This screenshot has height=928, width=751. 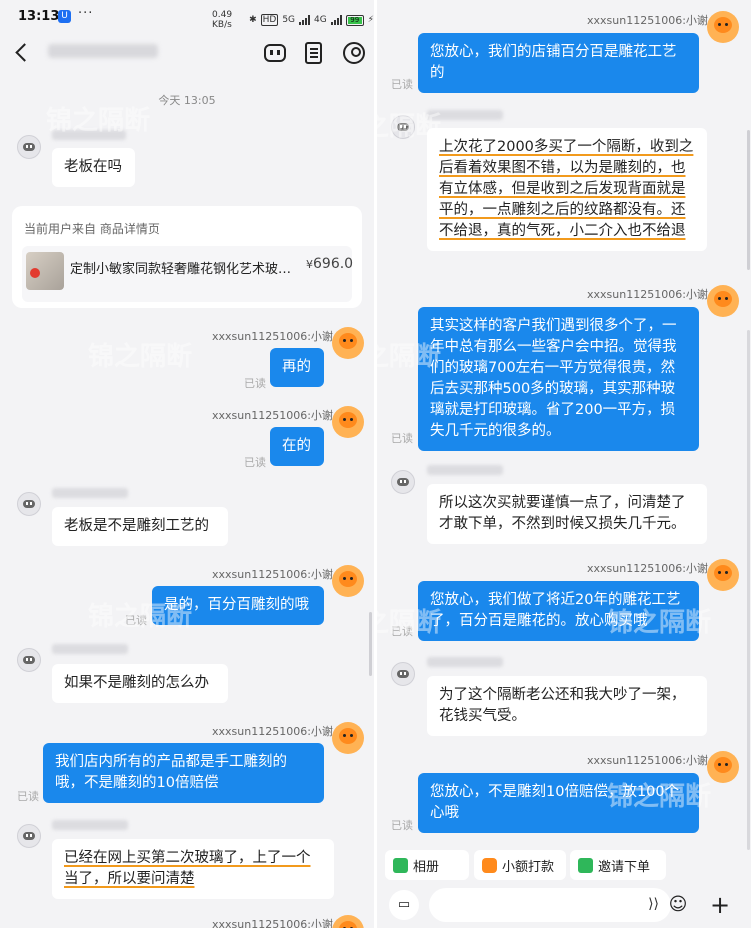 I want to click on status-icons: 0.49 KB/s ✱ HD 5G 4G 99 ⚡, so click(x=293, y=20).